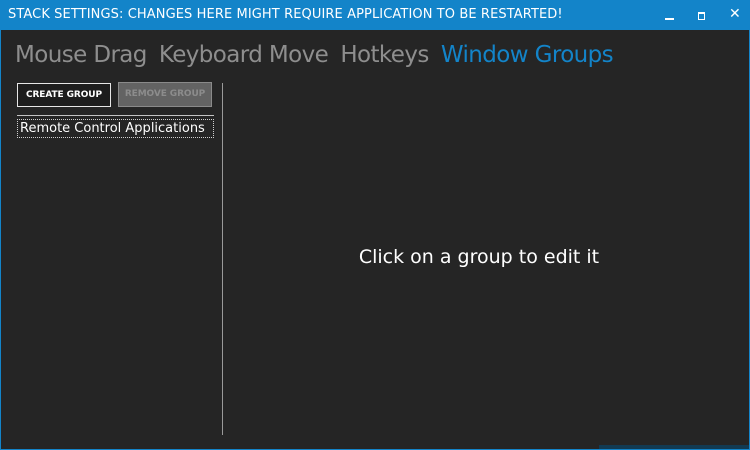 Image resolution: width=750 pixels, height=450 pixels. What do you see at coordinates (115, 115) in the screenshot?
I see `group-list-divider` at bounding box center [115, 115].